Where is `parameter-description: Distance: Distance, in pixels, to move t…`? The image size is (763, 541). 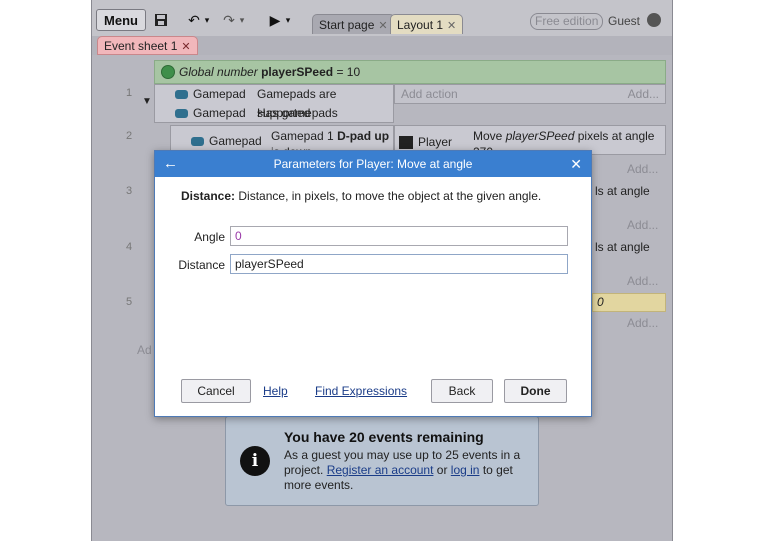 parameter-description: Distance: Distance, in pixels, to move t… is located at coordinates (361, 196).